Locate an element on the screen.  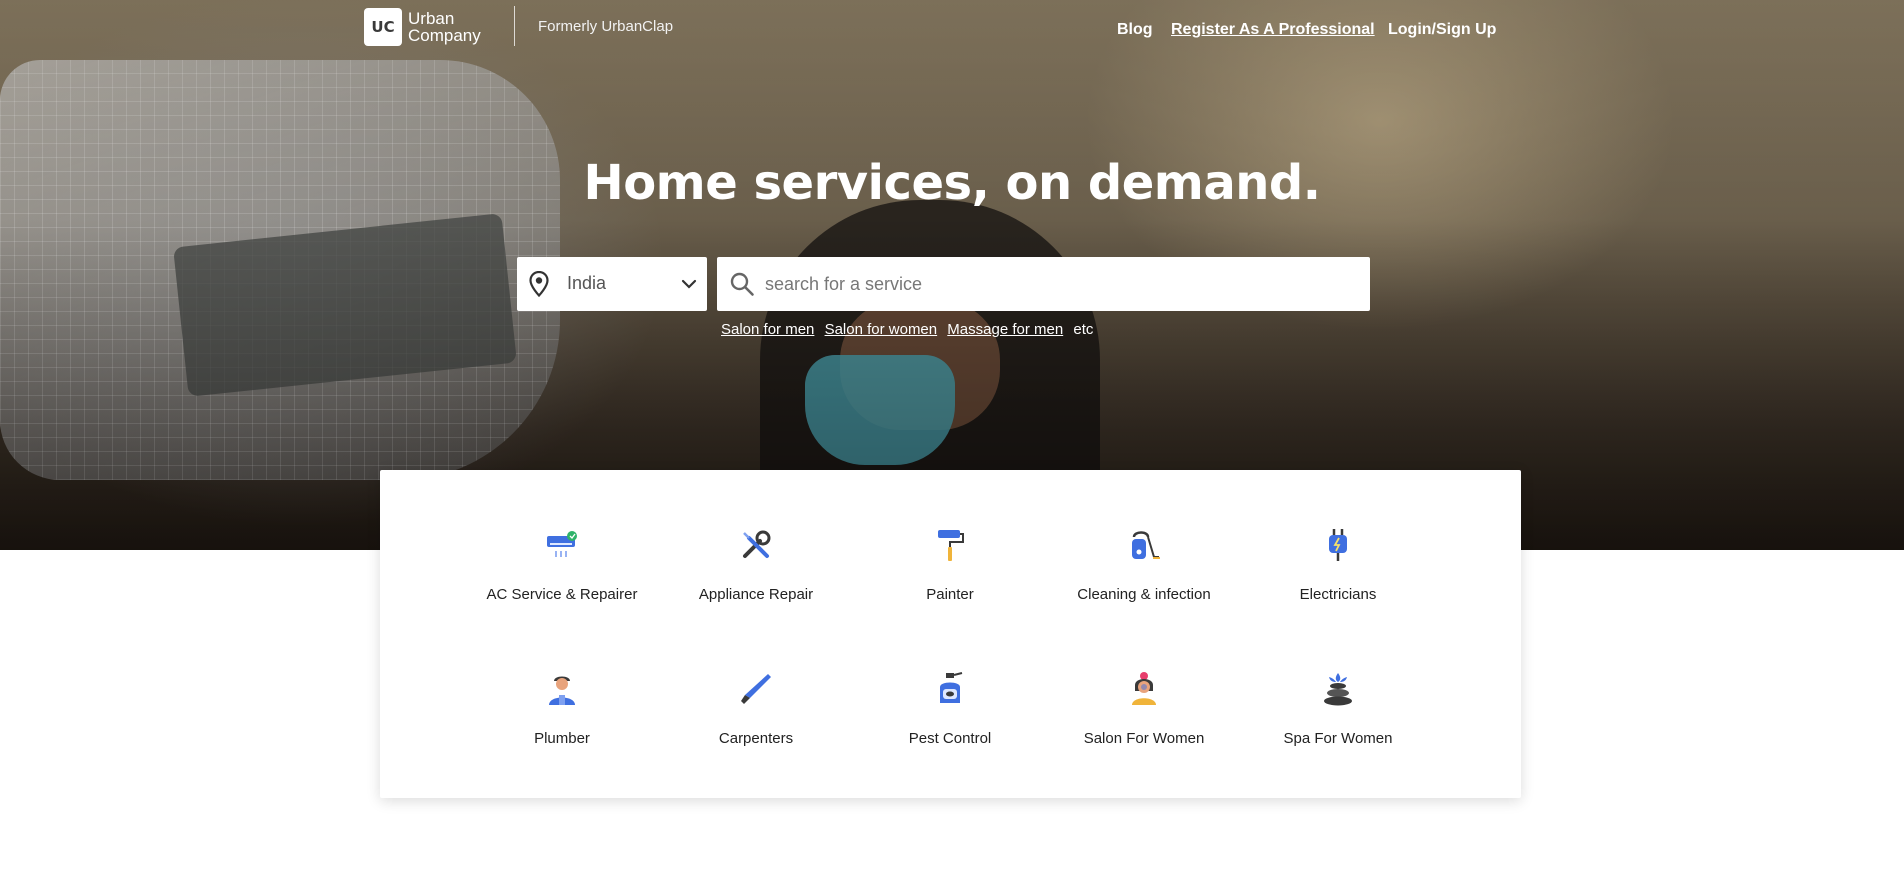
woman-face-icon is located at coordinates (1144, 689).